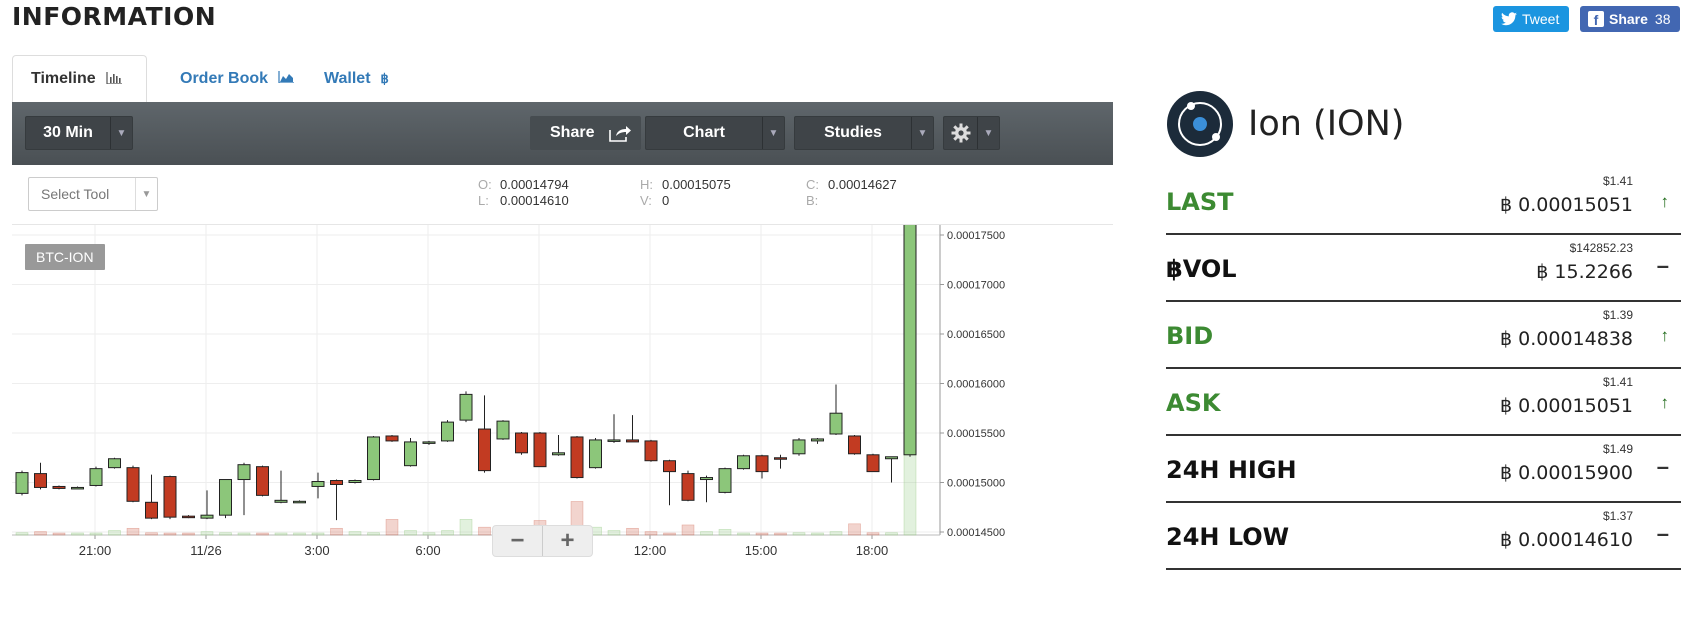 The width and height of the screenshot is (1694, 623). What do you see at coordinates (79, 78) in the screenshot?
I see `tab-timeline: Timeline` at bounding box center [79, 78].